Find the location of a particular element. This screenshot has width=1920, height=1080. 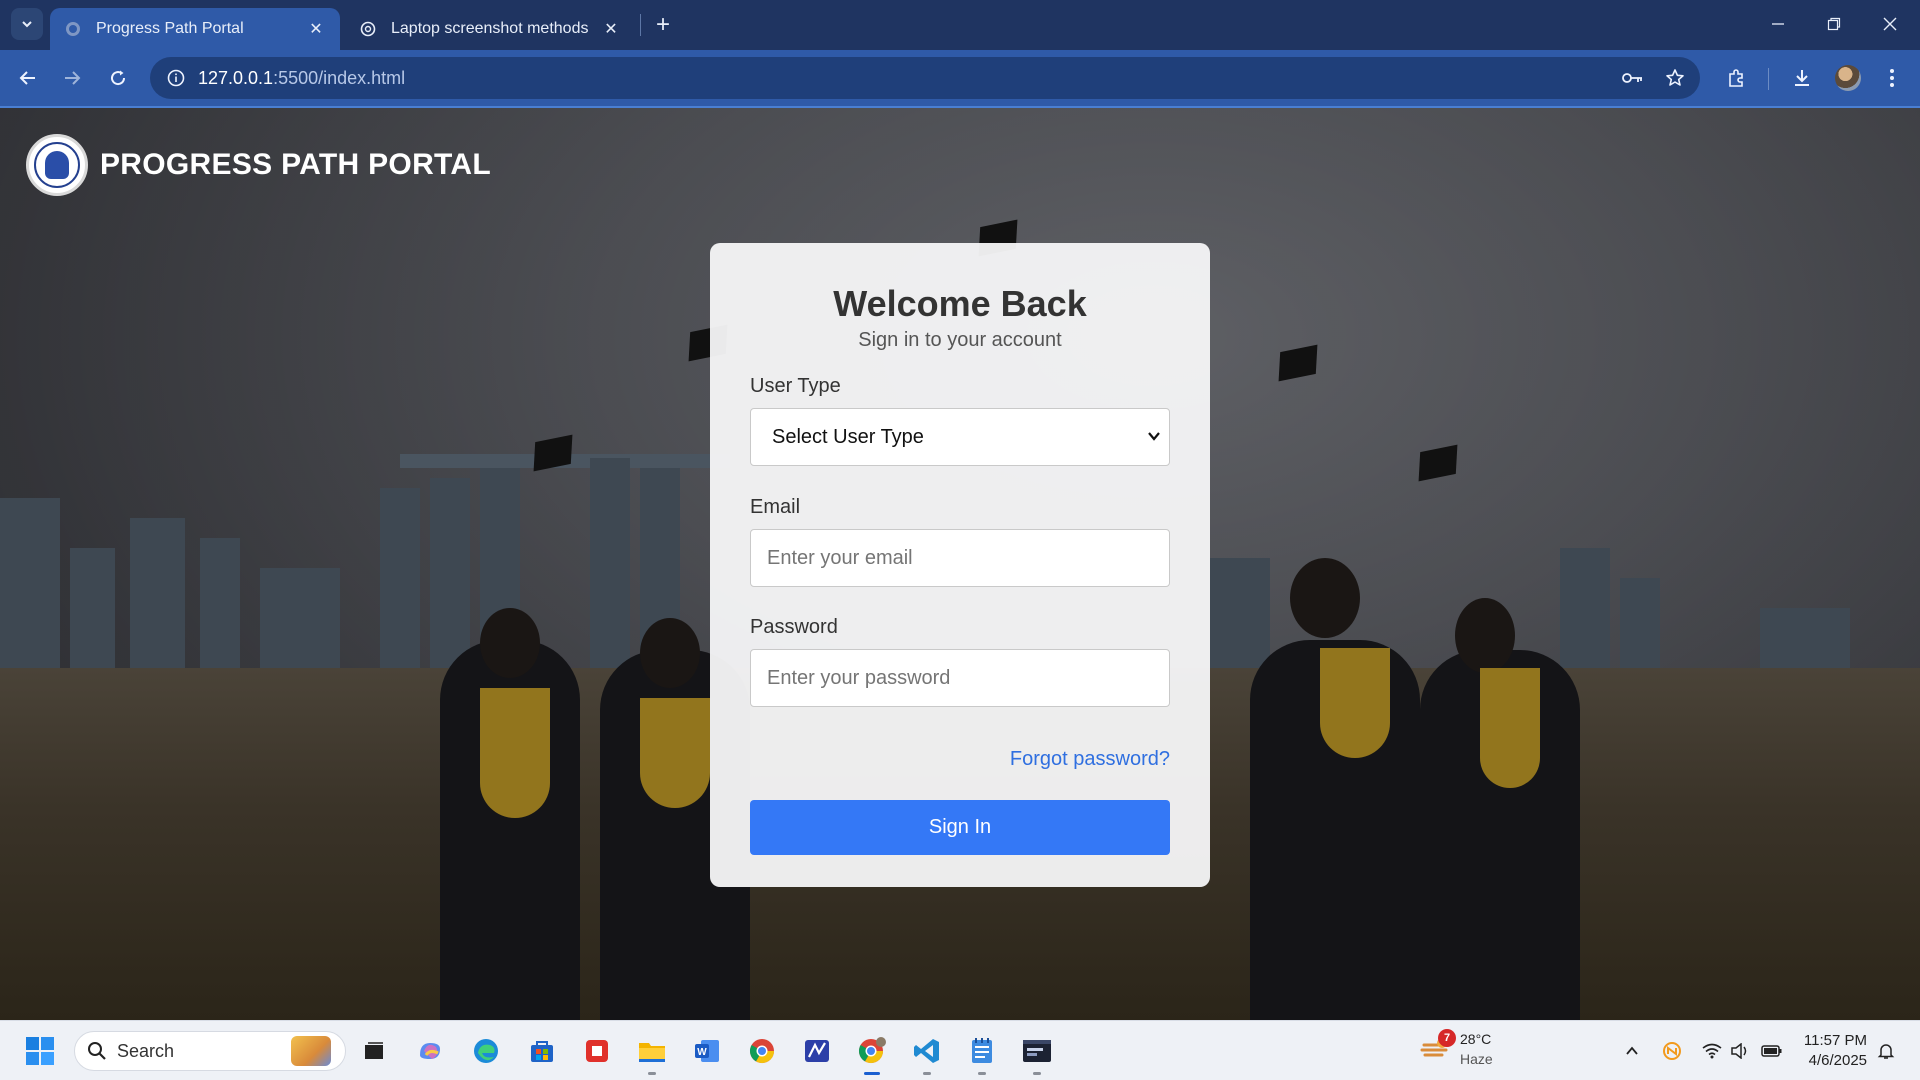

forward-button is located at coordinates (72, 78).